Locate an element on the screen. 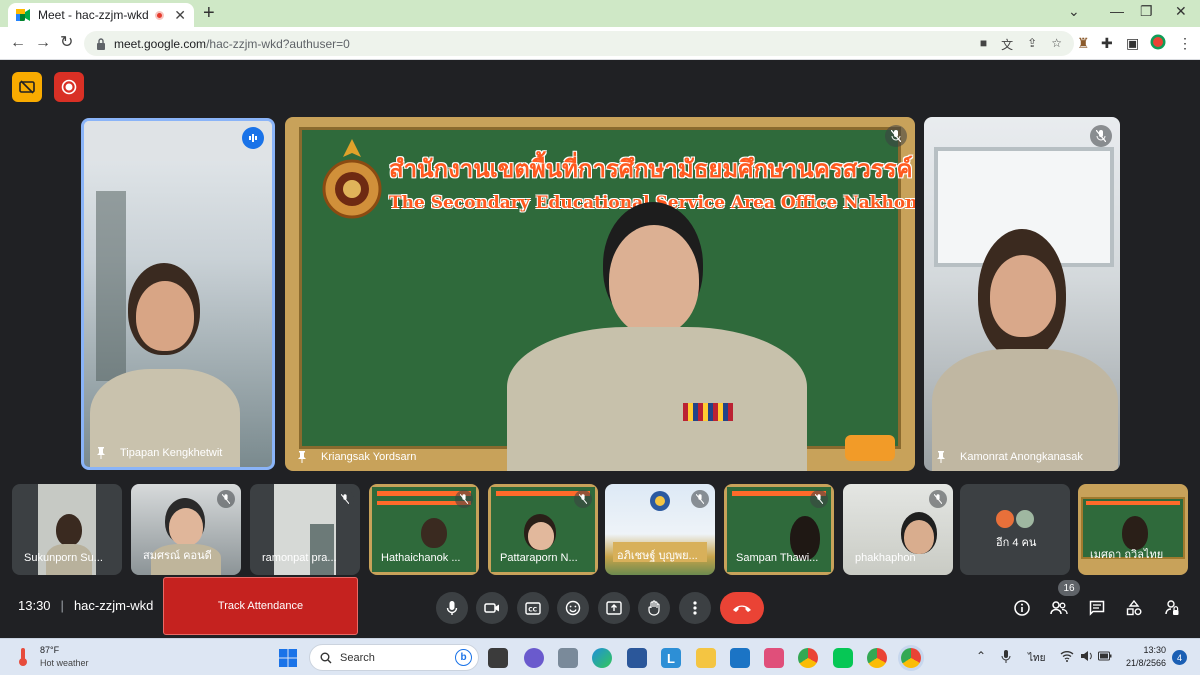 This screenshot has height=675, width=1200. profile-avatar is located at coordinates (1158, 44).